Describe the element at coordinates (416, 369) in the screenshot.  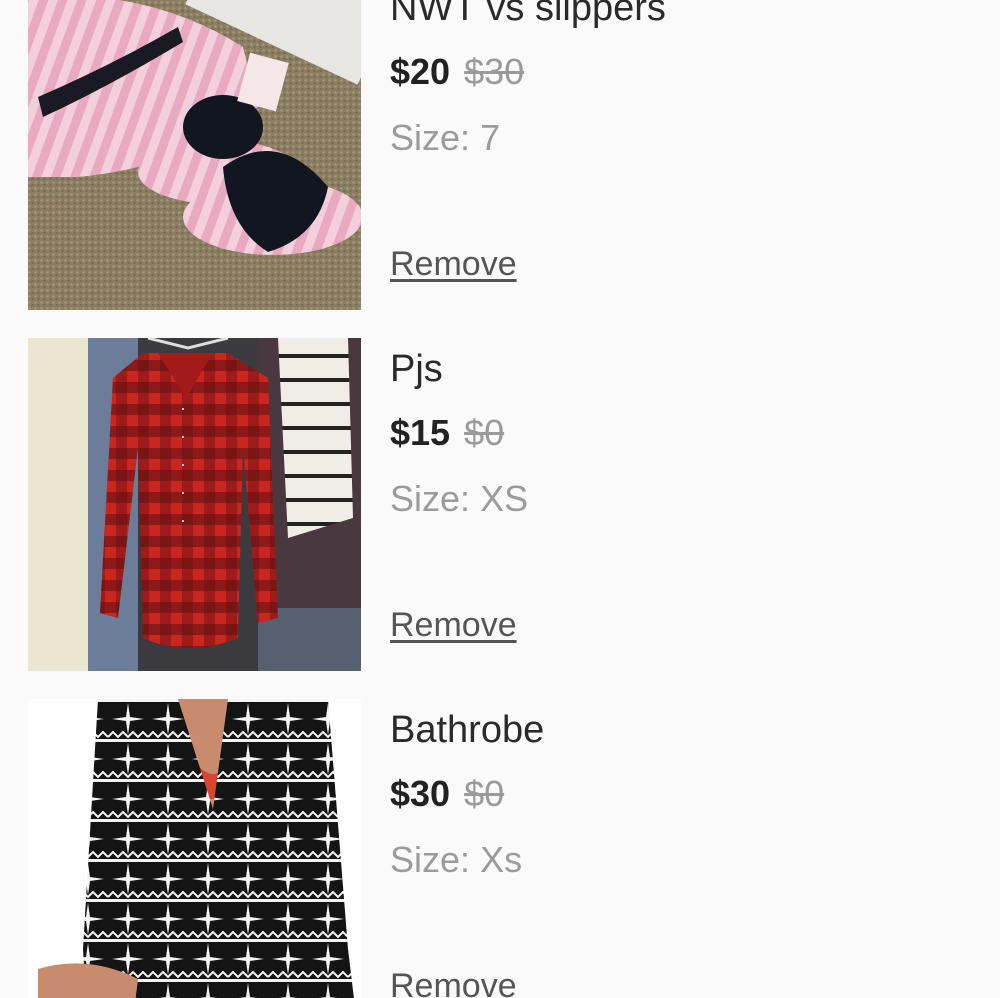
I see `item-title: Pjs` at that location.